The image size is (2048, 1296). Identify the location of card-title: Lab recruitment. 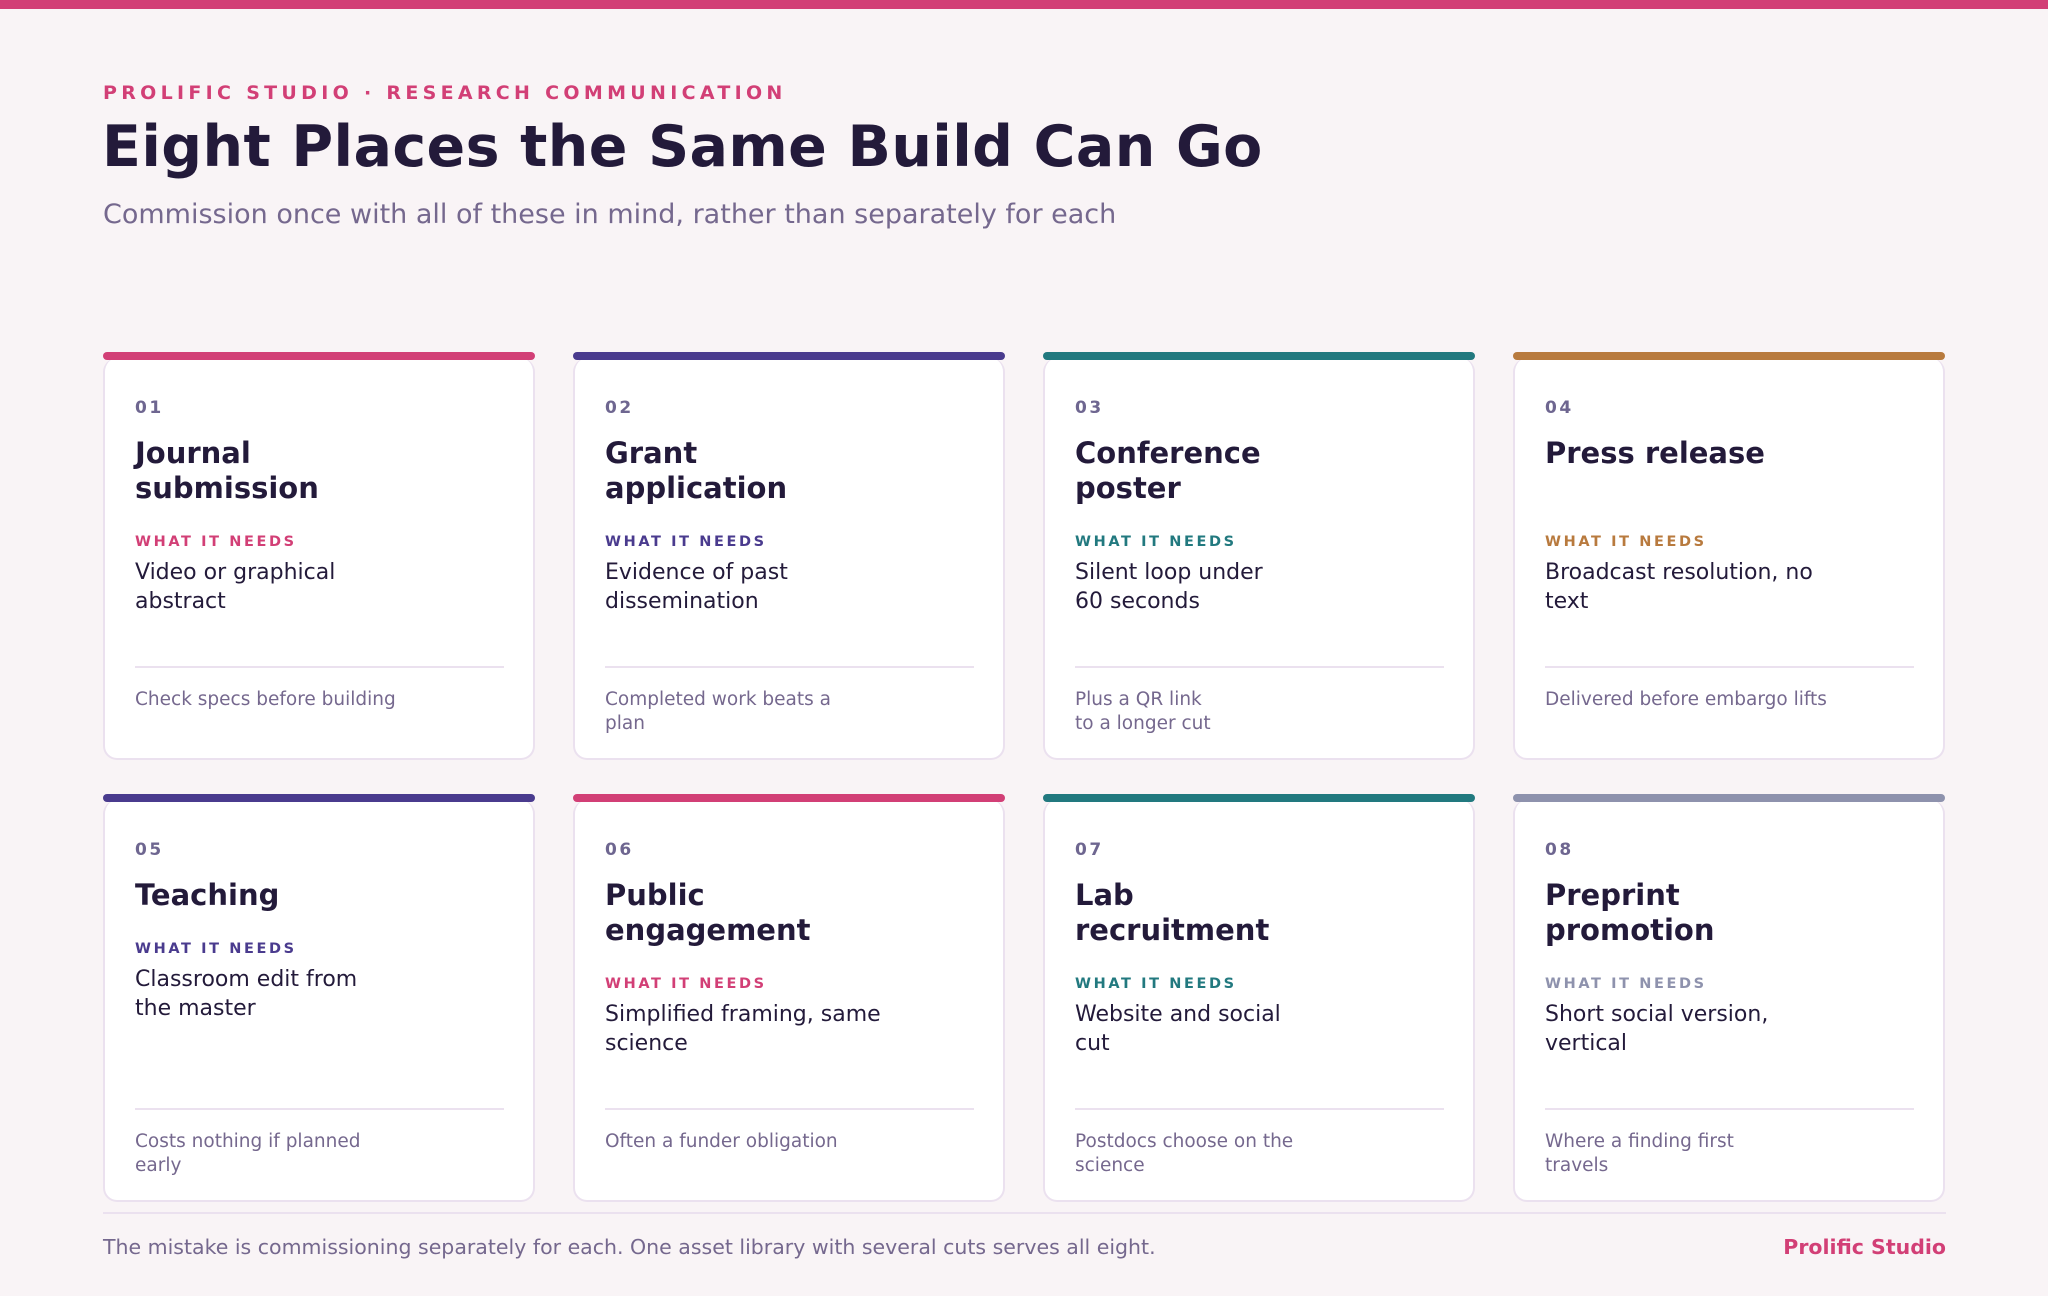
(1172, 912).